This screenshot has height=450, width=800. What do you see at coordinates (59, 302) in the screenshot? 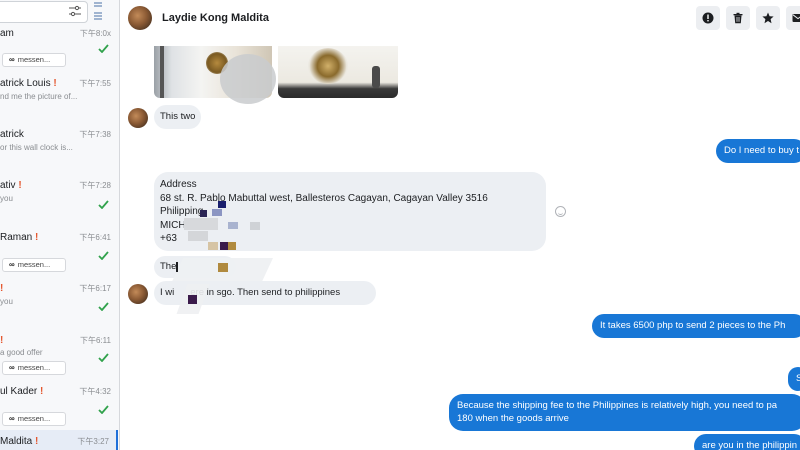
I see `conversation-item: ! 下午6:17 you` at bounding box center [59, 302].